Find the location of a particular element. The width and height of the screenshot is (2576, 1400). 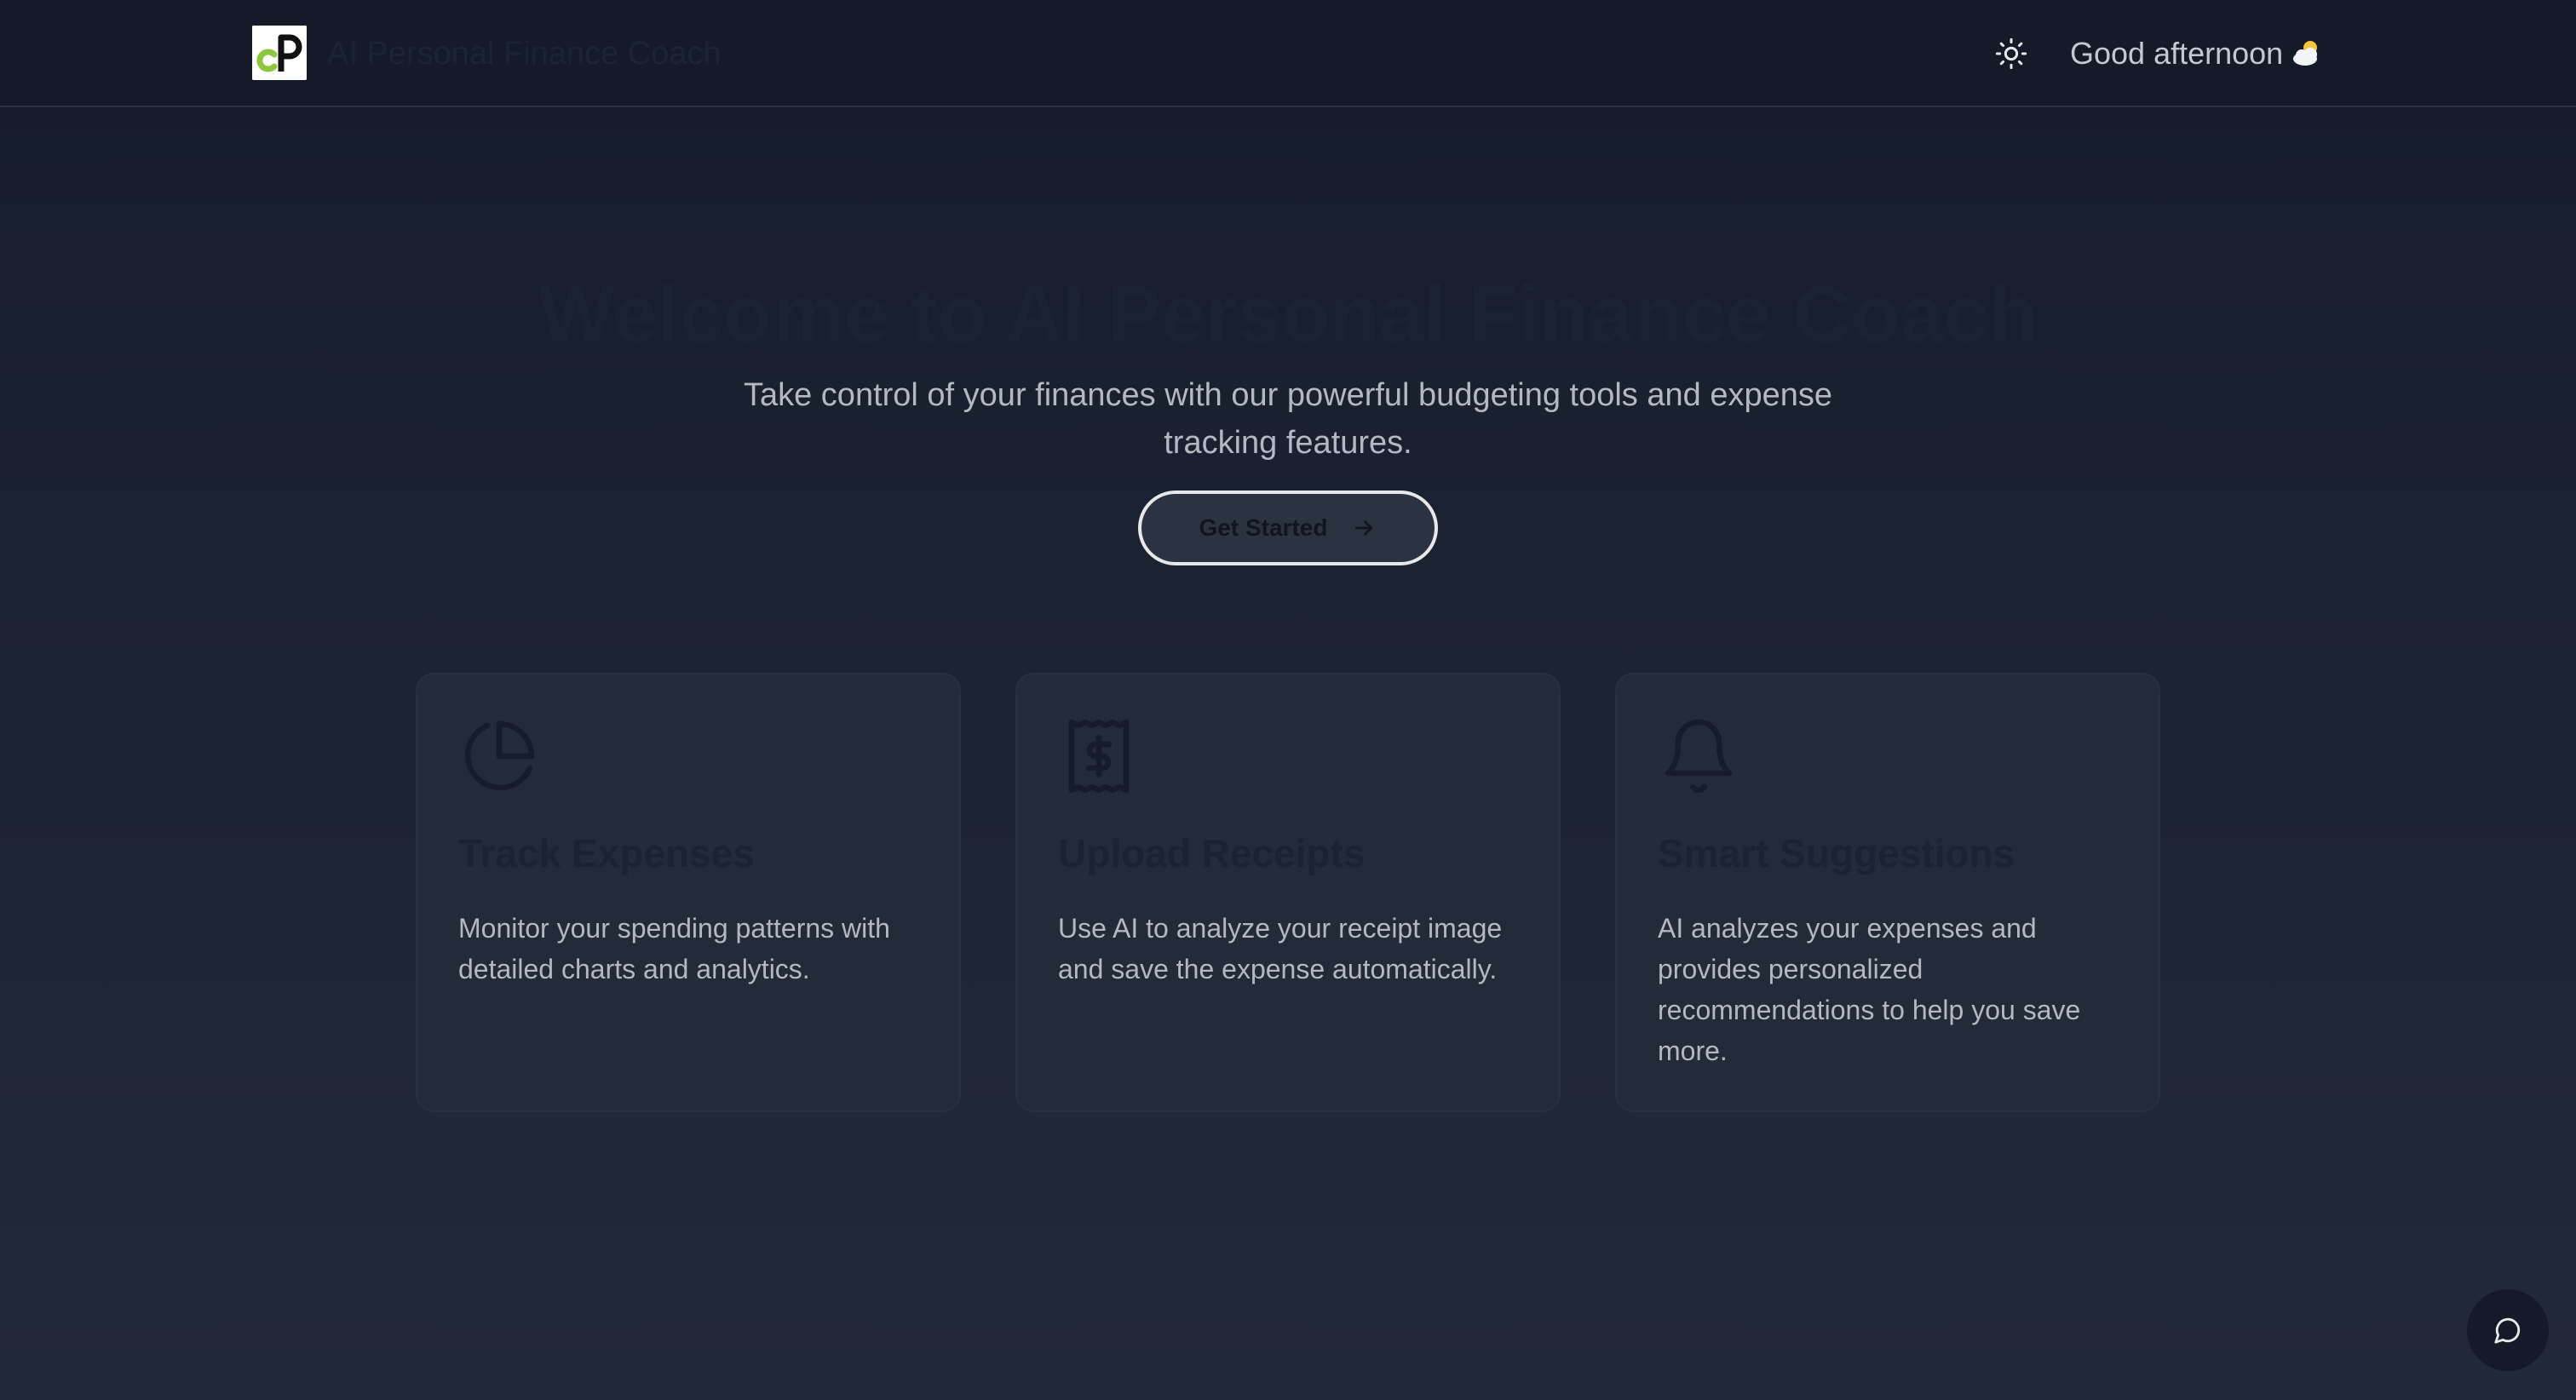

sun-behind-cloud-icon is located at coordinates (2307, 54).